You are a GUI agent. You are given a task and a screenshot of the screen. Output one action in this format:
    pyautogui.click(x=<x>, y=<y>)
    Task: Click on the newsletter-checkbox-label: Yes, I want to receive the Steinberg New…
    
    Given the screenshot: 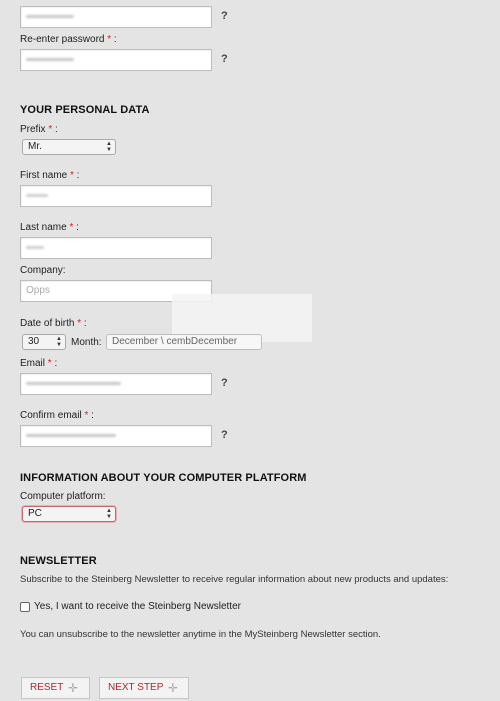 What is the action you would take?
    pyautogui.click(x=137, y=606)
    